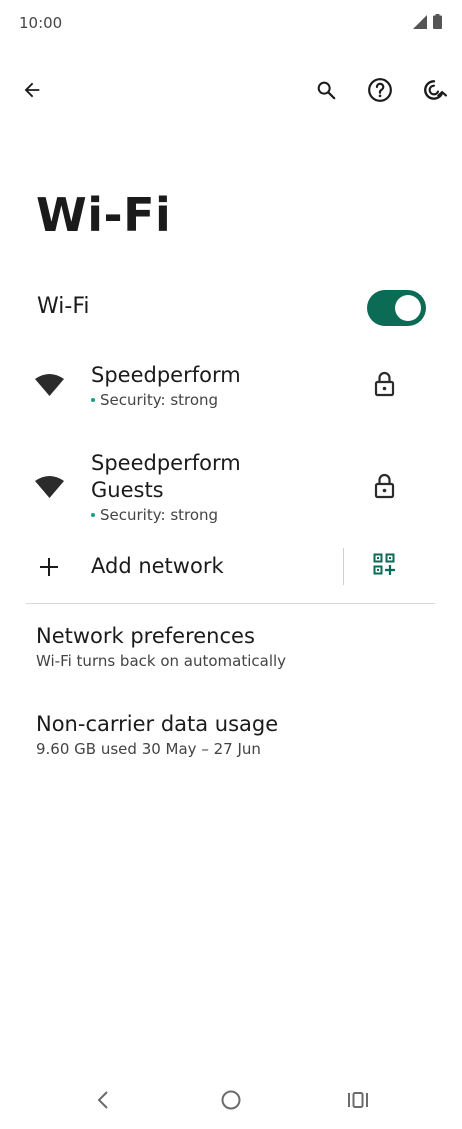 This screenshot has width=462, height=1129. I want to click on signal-icon, so click(420, 23).